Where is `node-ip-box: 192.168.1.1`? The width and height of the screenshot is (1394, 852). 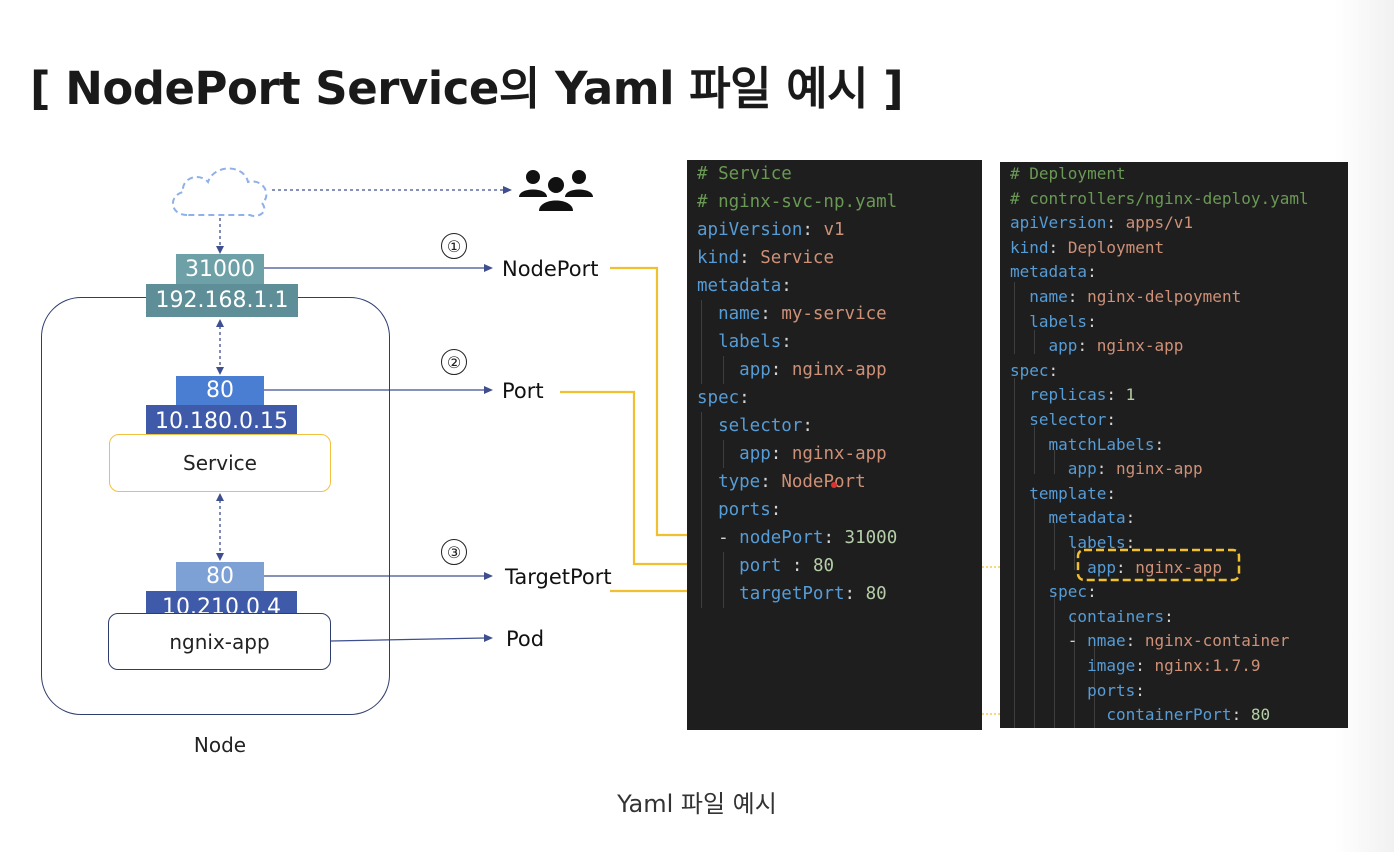 node-ip-box: 192.168.1.1 is located at coordinates (222, 300).